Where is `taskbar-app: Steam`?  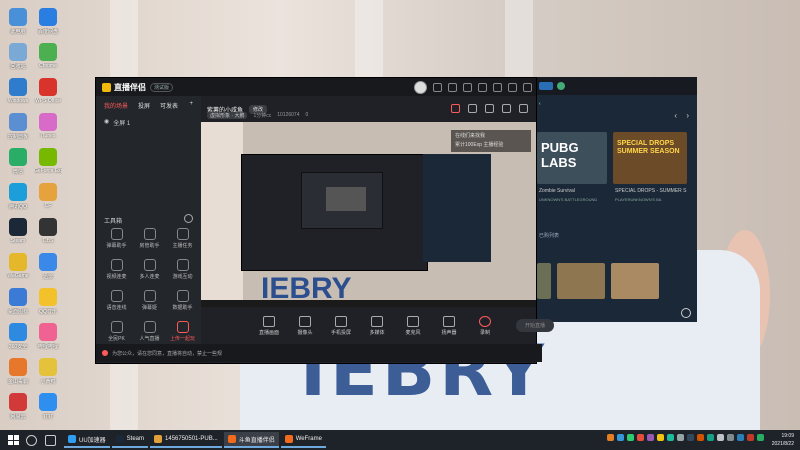 taskbar-app: Steam is located at coordinates (130, 440).